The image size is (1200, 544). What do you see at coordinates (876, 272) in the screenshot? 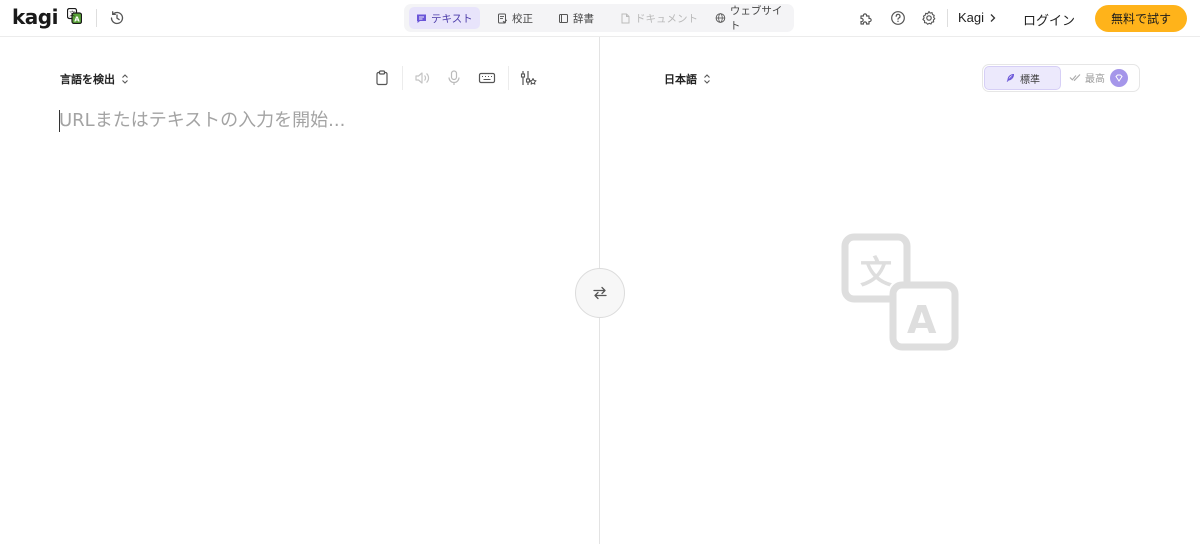
I see `svg-text: 文` at bounding box center [876, 272].